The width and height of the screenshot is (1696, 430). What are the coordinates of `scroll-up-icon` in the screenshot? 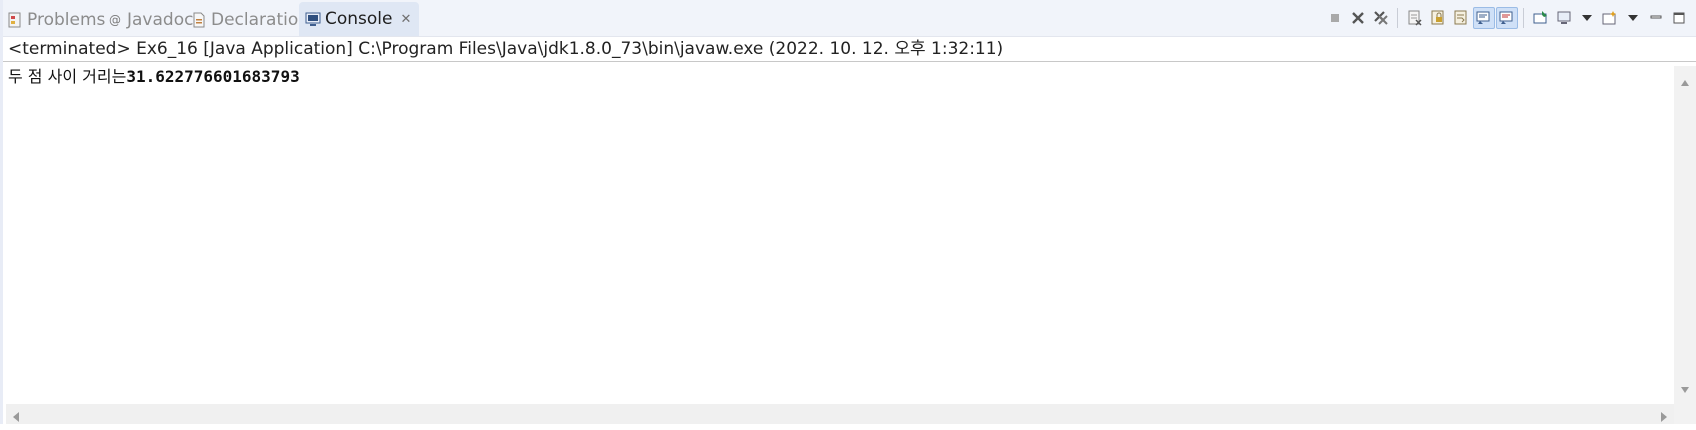 It's located at (1685, 81).